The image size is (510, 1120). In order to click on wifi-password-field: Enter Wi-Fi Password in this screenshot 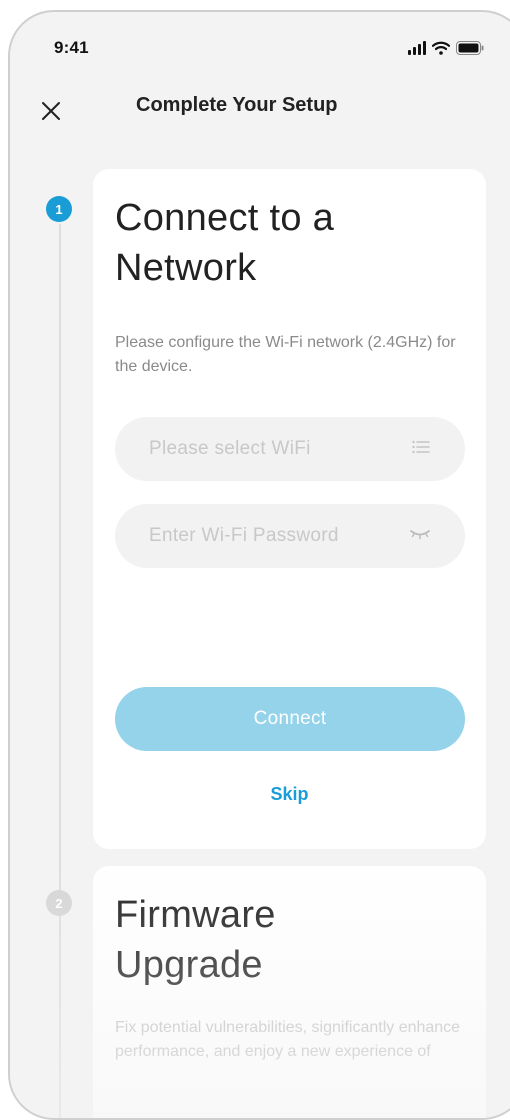, I will do `click(290, 536)`.